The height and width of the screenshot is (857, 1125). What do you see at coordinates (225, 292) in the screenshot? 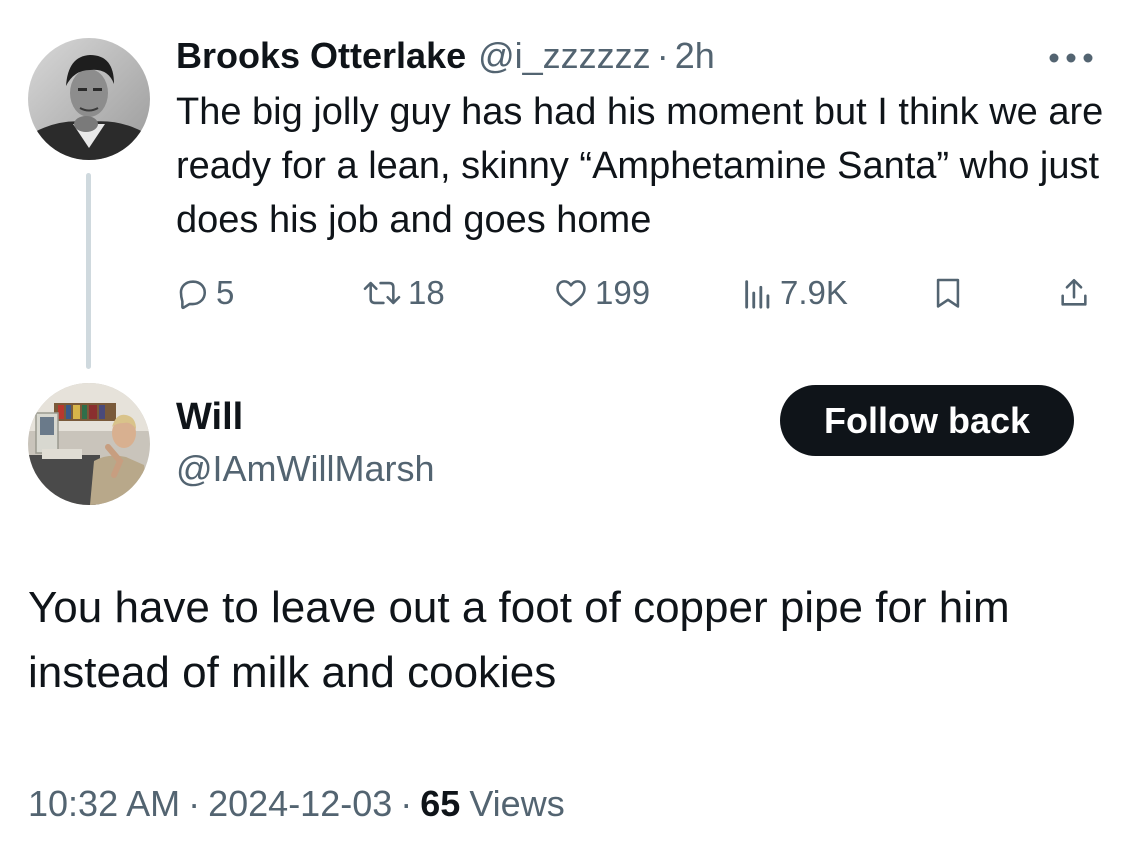
I see `reply-count: 5` at bounding box center [225, 292].